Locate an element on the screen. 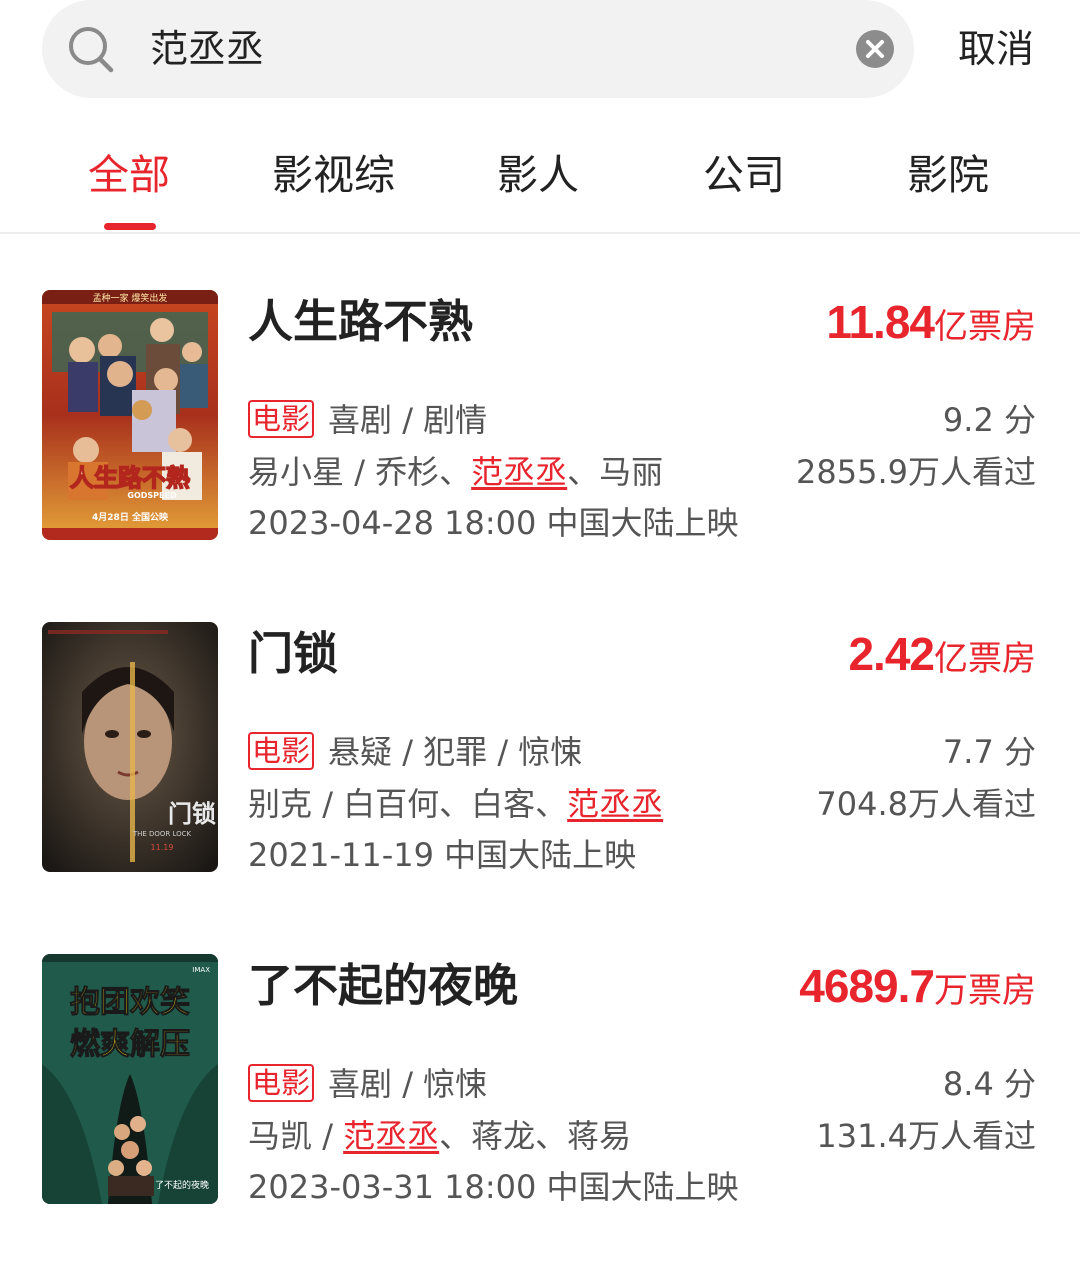  director: 马凯 is located at coordinates (280, 1136).